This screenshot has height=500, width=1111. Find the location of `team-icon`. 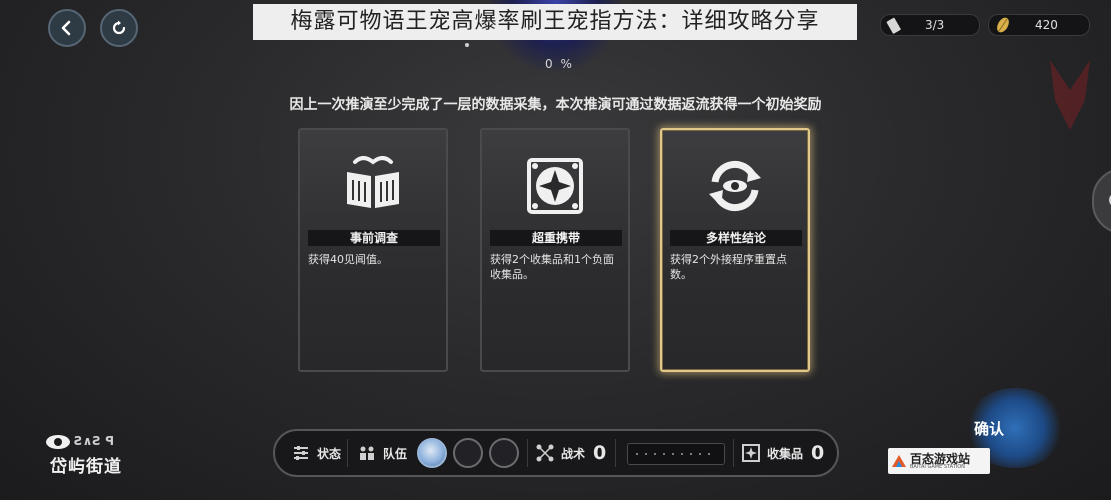

team-icon is located at coordinates (367, 453).